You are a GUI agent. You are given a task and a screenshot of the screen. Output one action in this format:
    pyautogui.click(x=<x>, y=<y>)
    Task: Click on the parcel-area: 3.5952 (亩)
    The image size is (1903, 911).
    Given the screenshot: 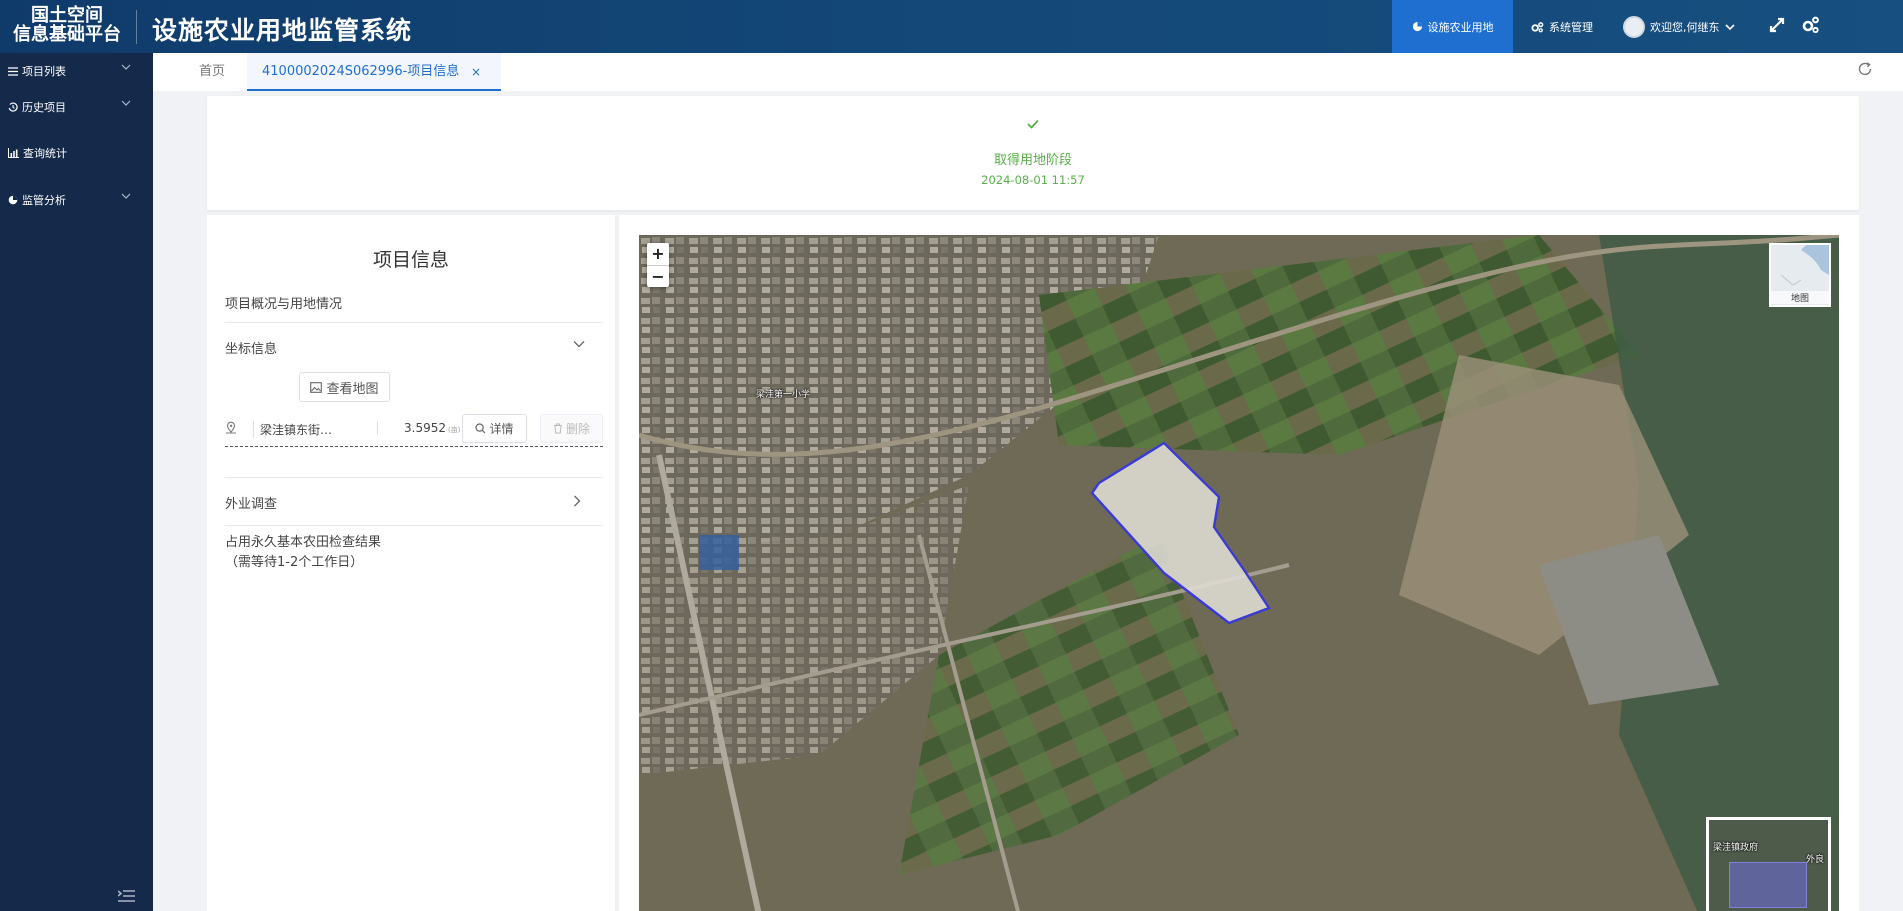 What is the action you would take?
    pyautogui.click(x=418, y=428)
    